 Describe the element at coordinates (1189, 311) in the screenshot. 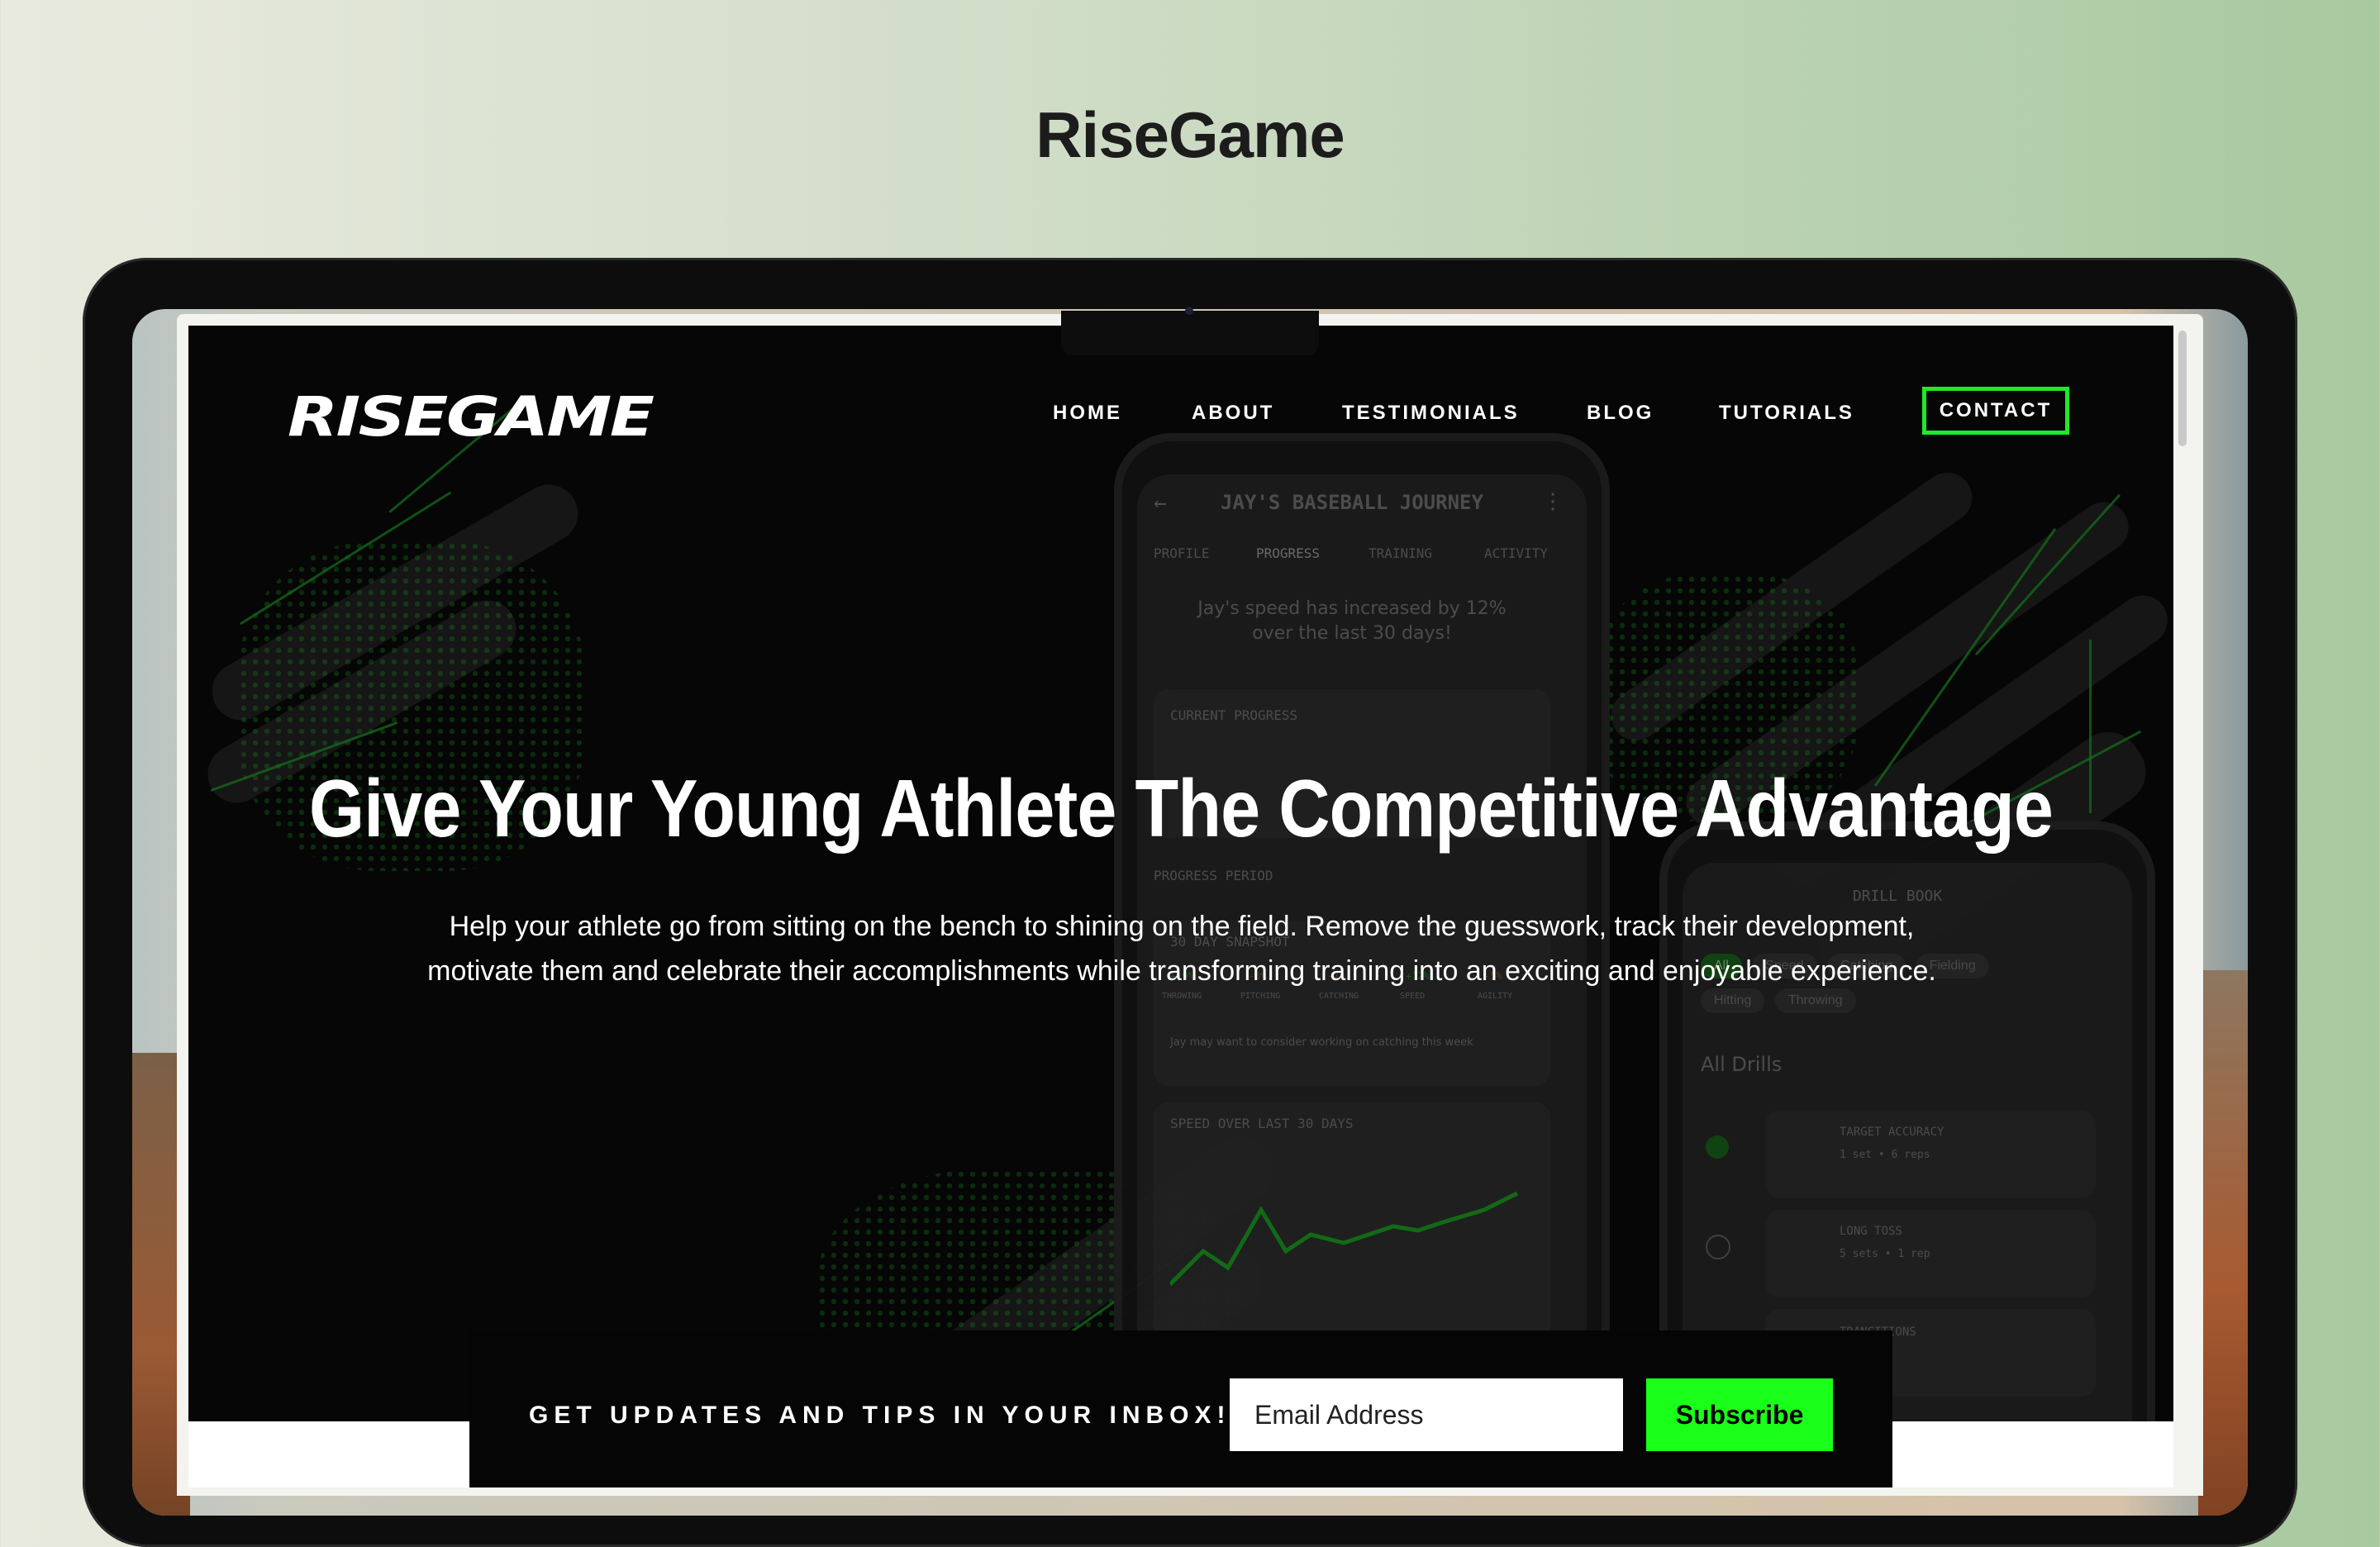

I see `camera-icon` at that location.